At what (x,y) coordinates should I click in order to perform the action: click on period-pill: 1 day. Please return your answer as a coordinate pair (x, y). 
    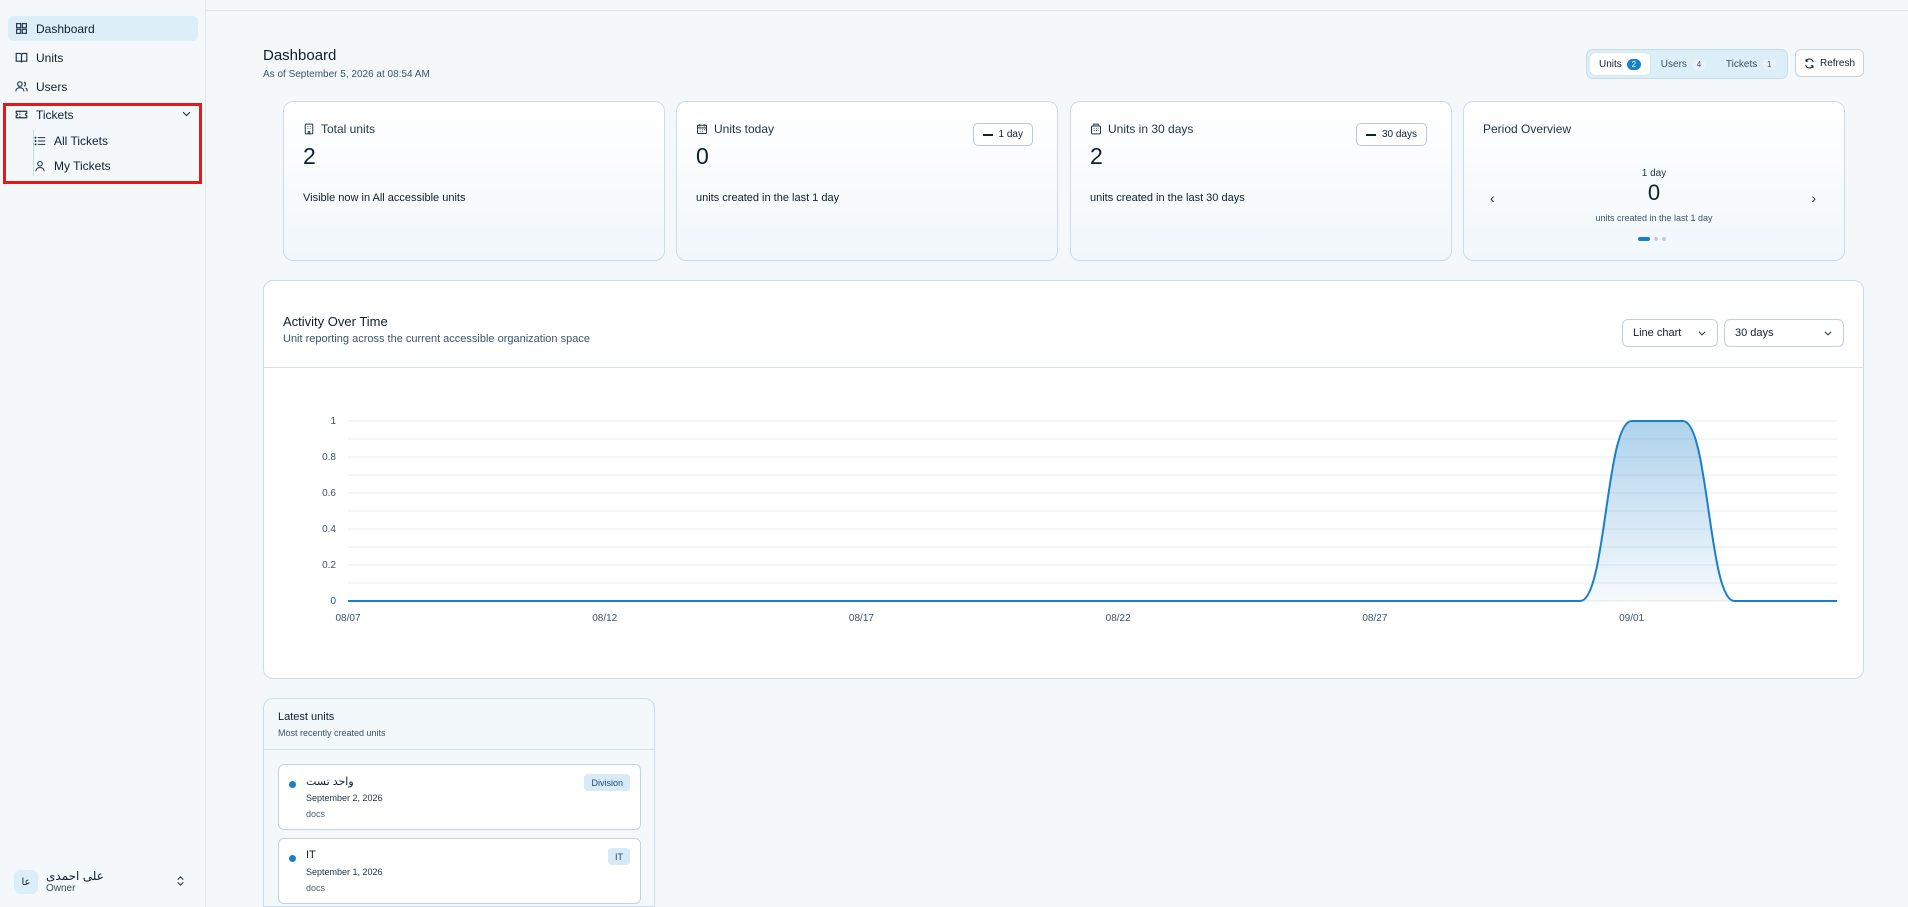
    Looking at the image, I should click on (1002, 134).